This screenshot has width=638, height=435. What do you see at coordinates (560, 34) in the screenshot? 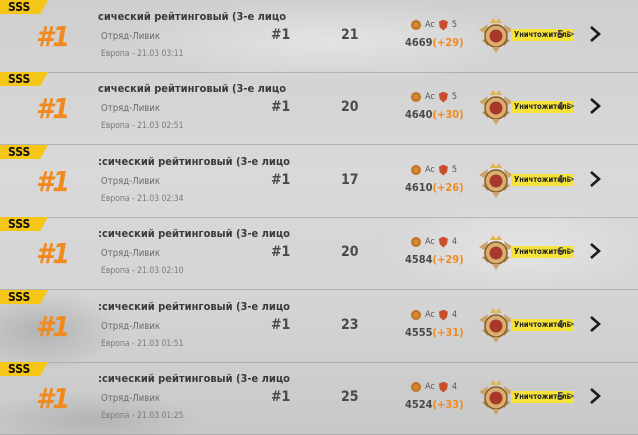
I see `title-count: 5` at bounding box center [560, 34].